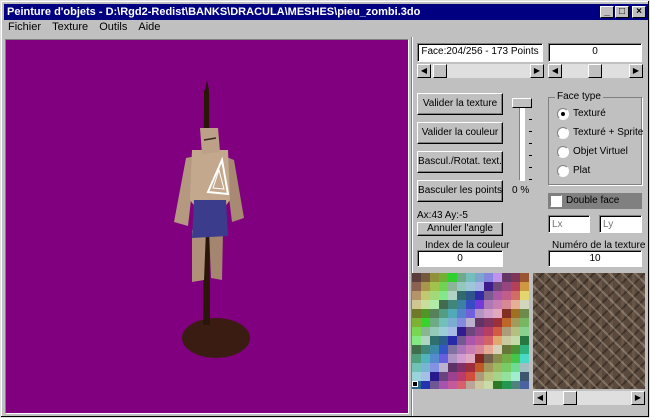 This screenshot has width=650, height=418. What do you see at coordinates (24, 27) in the screenshot?
I see `menu-fichier: Fichier` at bounding box center [24, 27].